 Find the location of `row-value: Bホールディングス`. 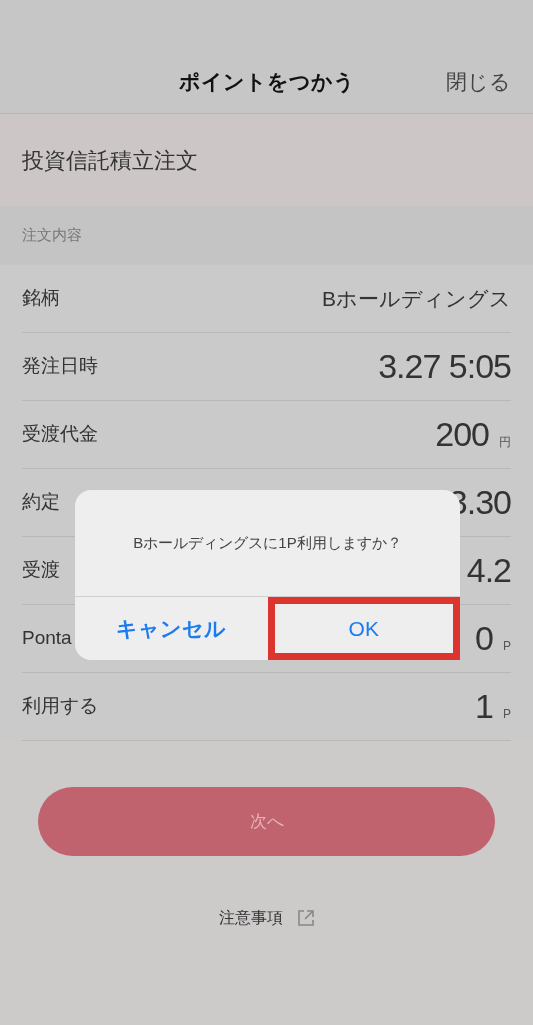

row-value: Bホールディングス is located at coordinates (416, 298).